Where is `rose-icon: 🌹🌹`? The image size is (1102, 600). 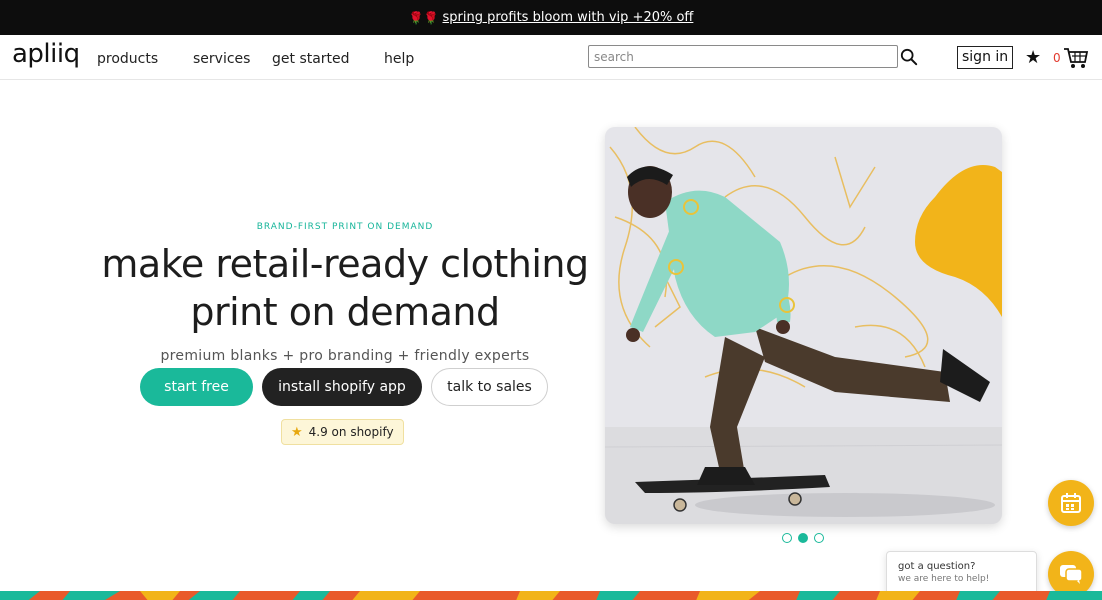 rose-icon: 🌹🌹 is located at coordinates (423, 17).